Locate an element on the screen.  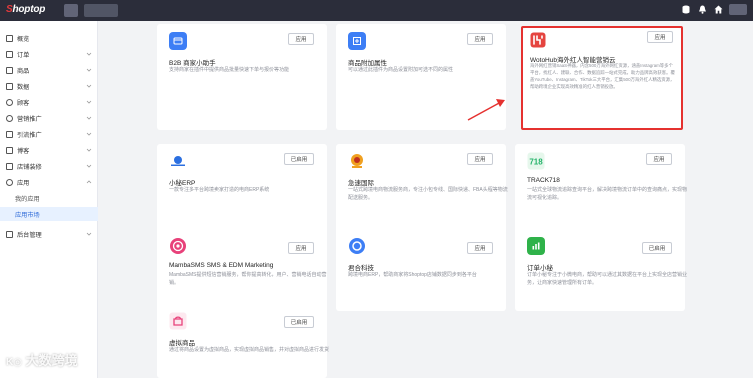
app-description: MambaSMS提供短信营销服务，帮你提高转化，用户、营销电话自动营销。 is located at coordinates (248, 279).